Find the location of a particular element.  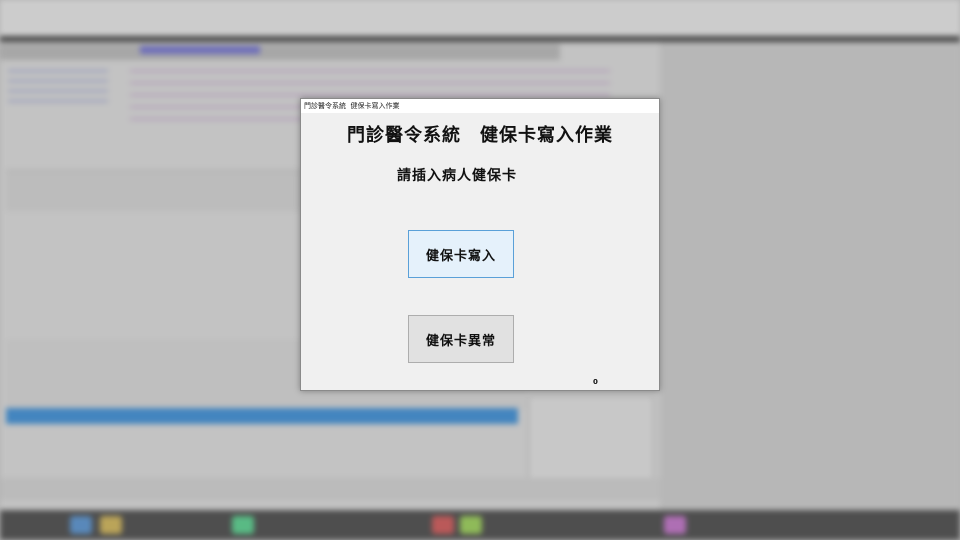

dialog-heading: 門診醫令系統 健保卡寫入作業 is located at coordinates (480, 135).